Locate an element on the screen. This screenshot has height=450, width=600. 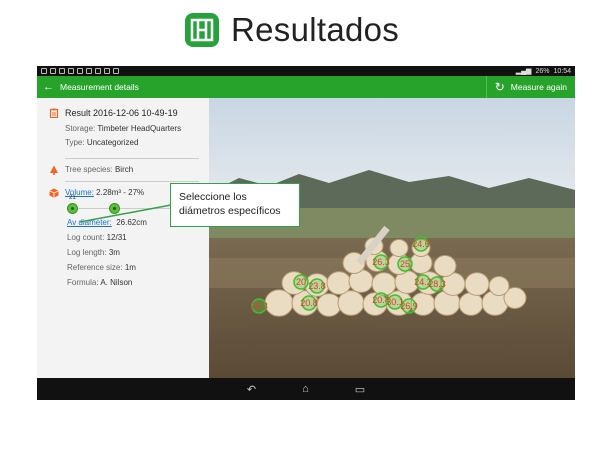
species-label: Tree species: is located at coordinates (89, 169).